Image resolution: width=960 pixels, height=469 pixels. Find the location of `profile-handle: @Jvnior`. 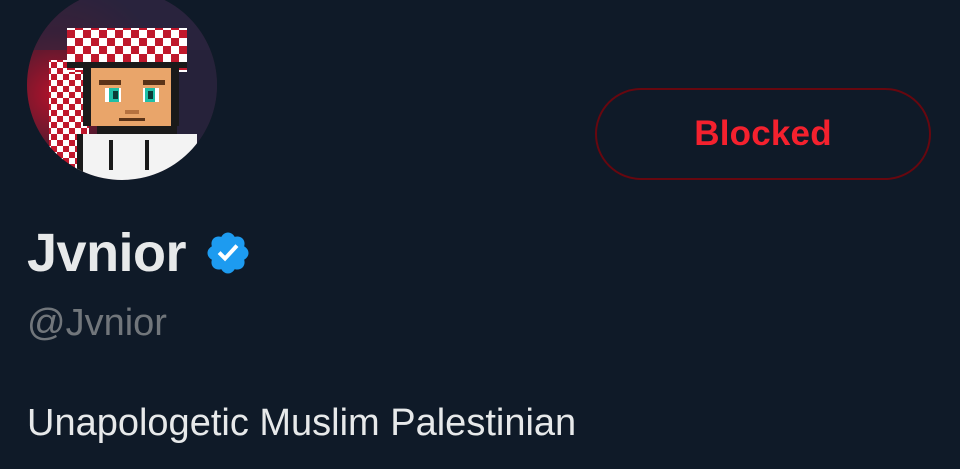

profile-handle: @Jvnior is located at coordinates (97, 323).